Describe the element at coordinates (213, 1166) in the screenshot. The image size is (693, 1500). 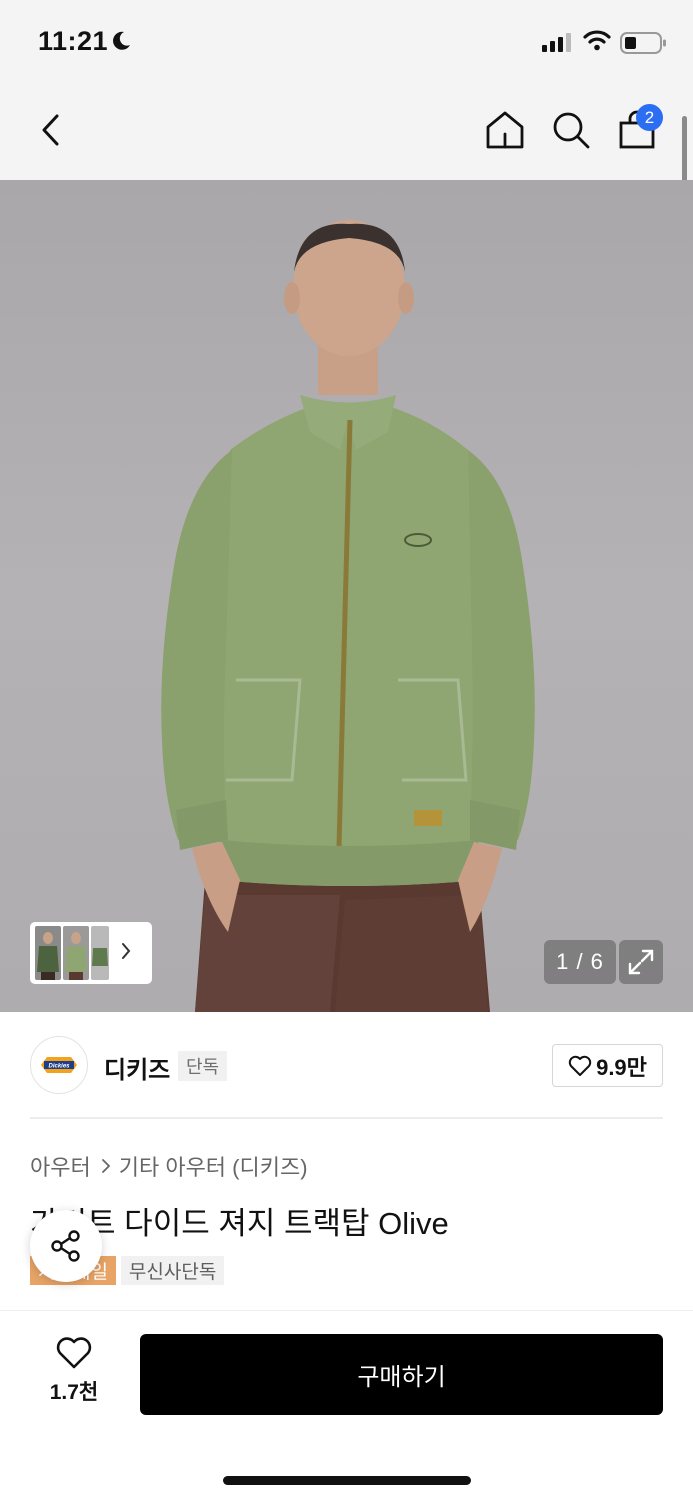
I see `breadcrumb-subcategory: 기타 아우터 (디키즈)` at that location.